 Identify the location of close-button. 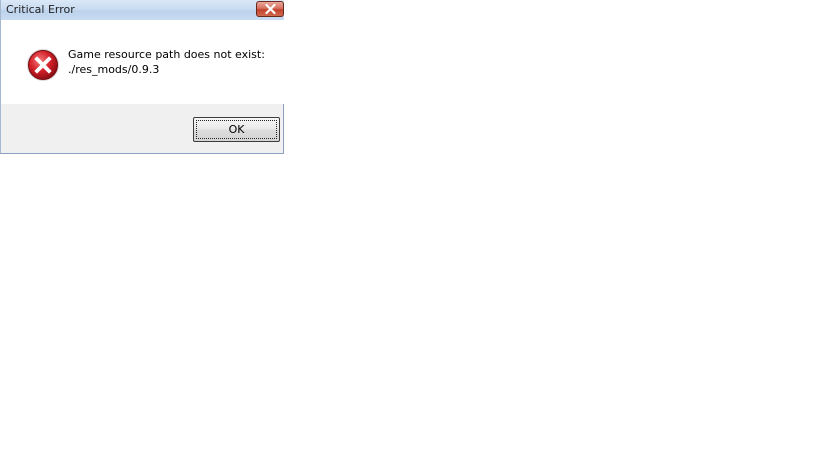
(270, 9).